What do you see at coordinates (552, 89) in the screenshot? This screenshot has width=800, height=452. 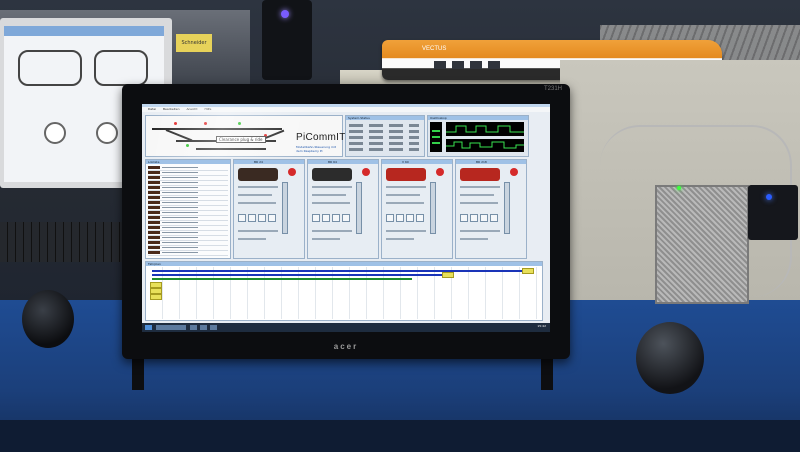 I see `monitor-model: T231H` at bounding box center [552, 89].